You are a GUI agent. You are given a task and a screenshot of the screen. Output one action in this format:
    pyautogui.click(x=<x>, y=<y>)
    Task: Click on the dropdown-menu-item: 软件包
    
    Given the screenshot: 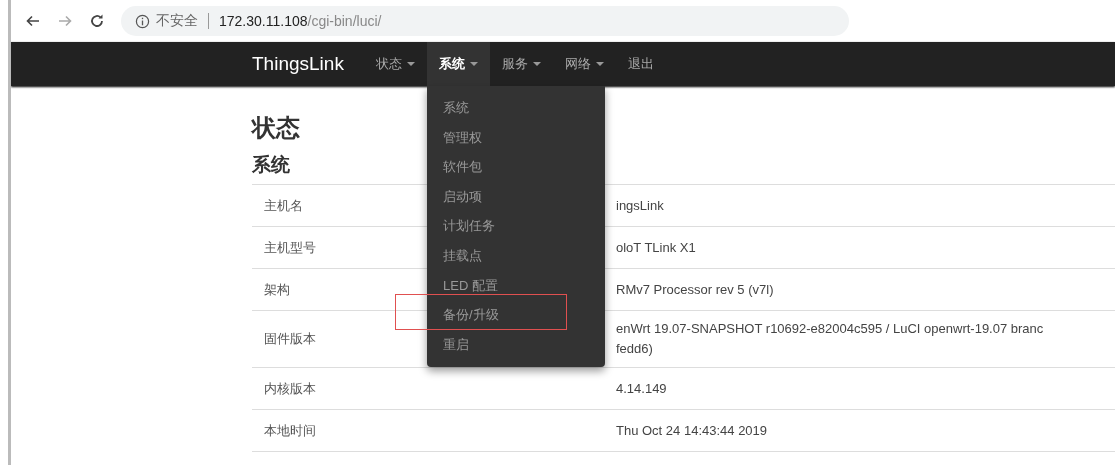 What is the action you would take?
    pyautogui.click(x=516, y=167)
    